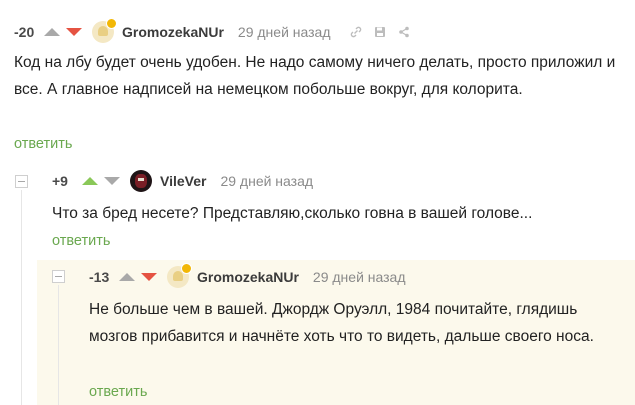 This screenshot has height=405, width=635. Describe the element at coordinates (99, 277) in the screenshot. I see `comment-rating: -13` at that location.